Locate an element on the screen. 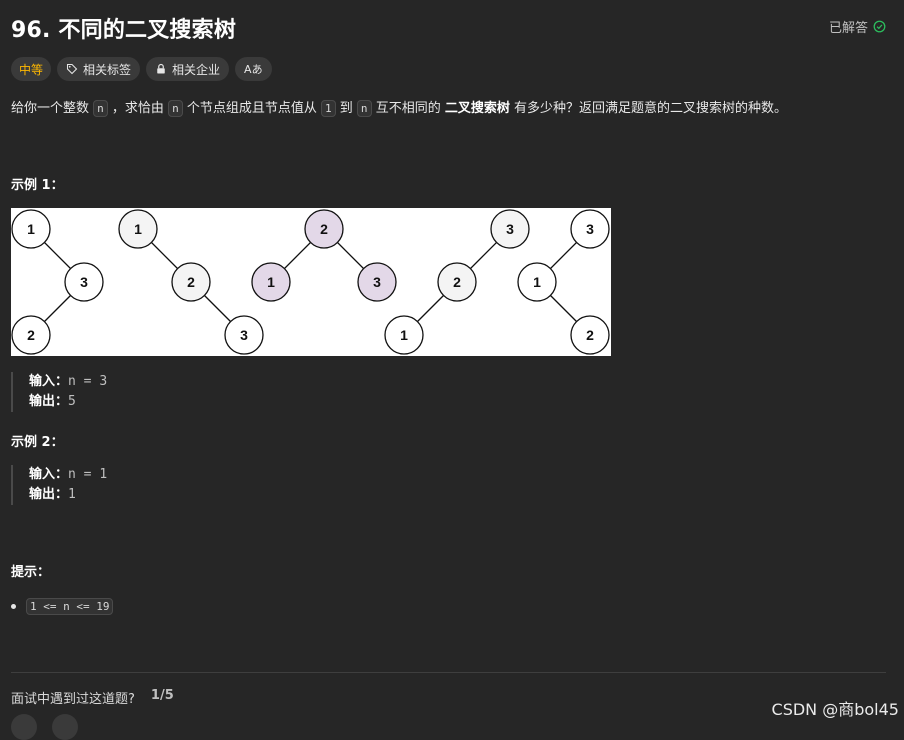  difficulty-badge: 中等 is located at coordinates (31, 69).